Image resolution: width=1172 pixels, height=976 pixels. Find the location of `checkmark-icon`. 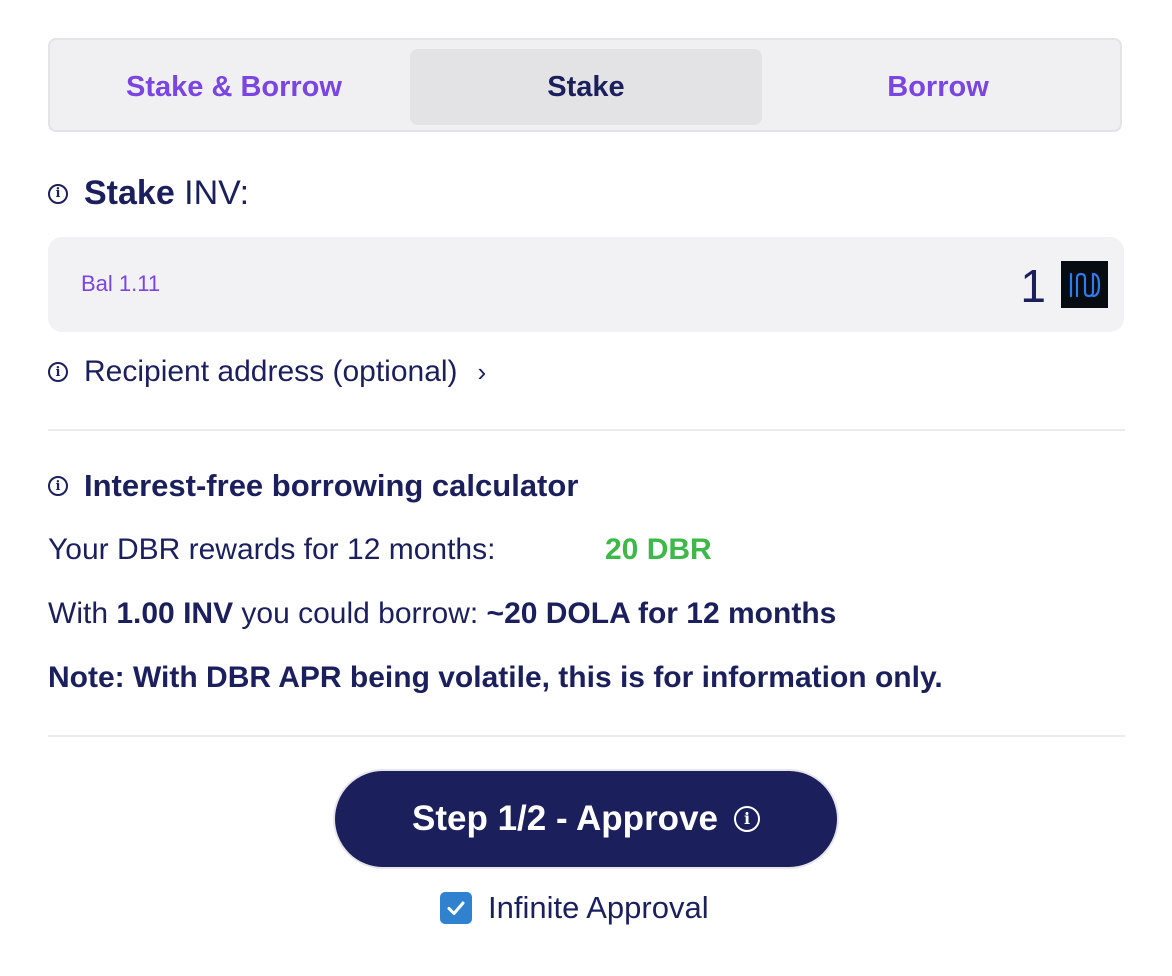

checkmark-icon is located at coordinates (456, 908).